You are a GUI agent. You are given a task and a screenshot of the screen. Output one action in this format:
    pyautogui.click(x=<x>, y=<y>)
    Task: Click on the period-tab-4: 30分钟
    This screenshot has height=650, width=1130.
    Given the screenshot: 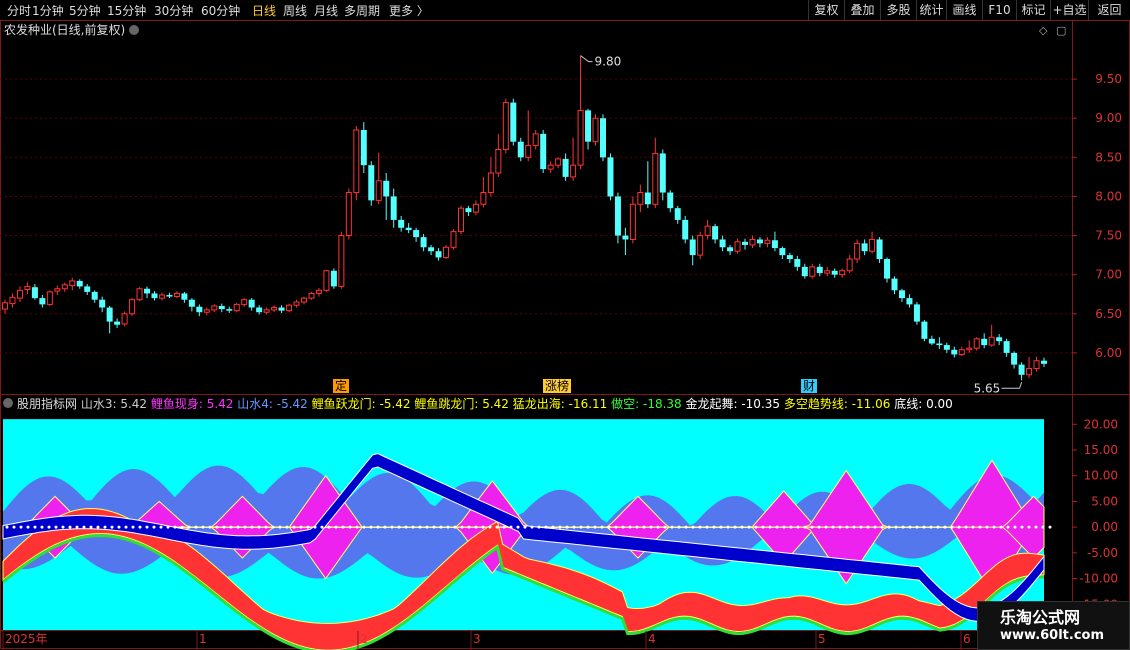 What is the action you would take?
    pyautogui.click(x=173, y=10)
    